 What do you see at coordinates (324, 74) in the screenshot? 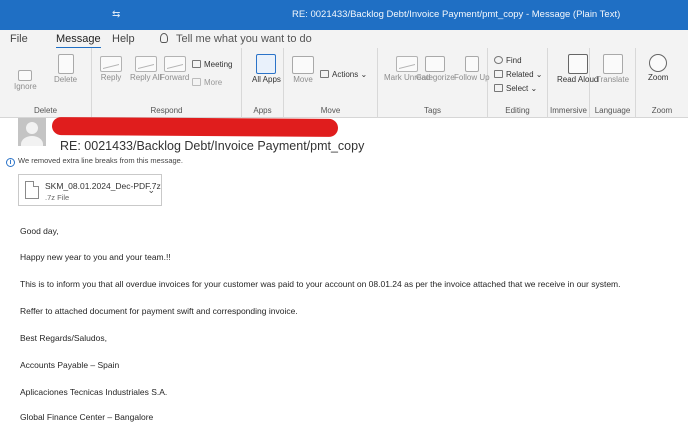
I see `actions-icon` at bounding box center [324, 74].